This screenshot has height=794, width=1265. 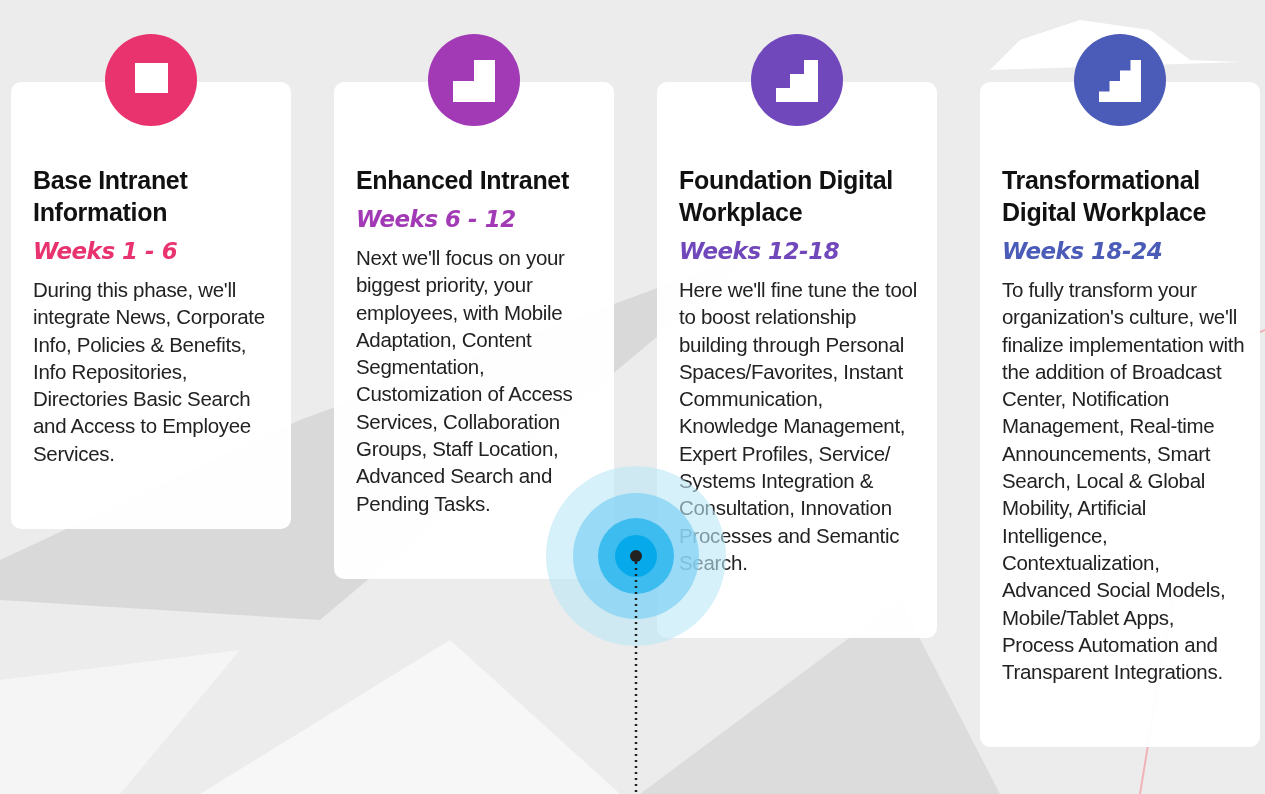 I want to click on phase-weeks: Weeks 1 - 6, so click(x=106, y=251).